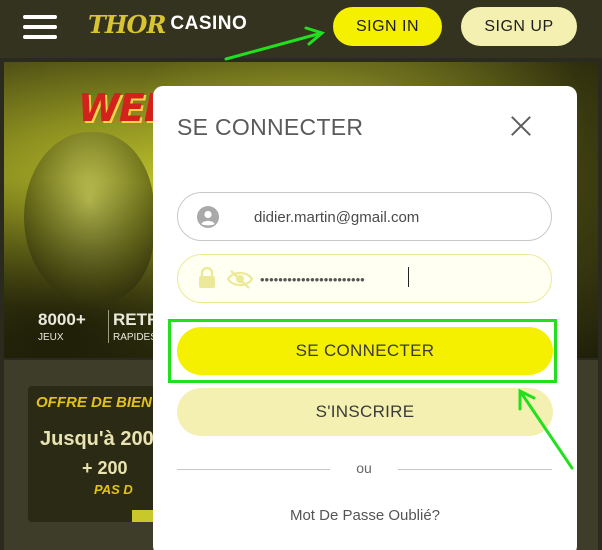 This screenshot has height=550, width=602. What do you see at coordinates (51, 337) in the screenshot?
I see `hero-stat-games-label: JEUX` at bounding box center [51, 337].